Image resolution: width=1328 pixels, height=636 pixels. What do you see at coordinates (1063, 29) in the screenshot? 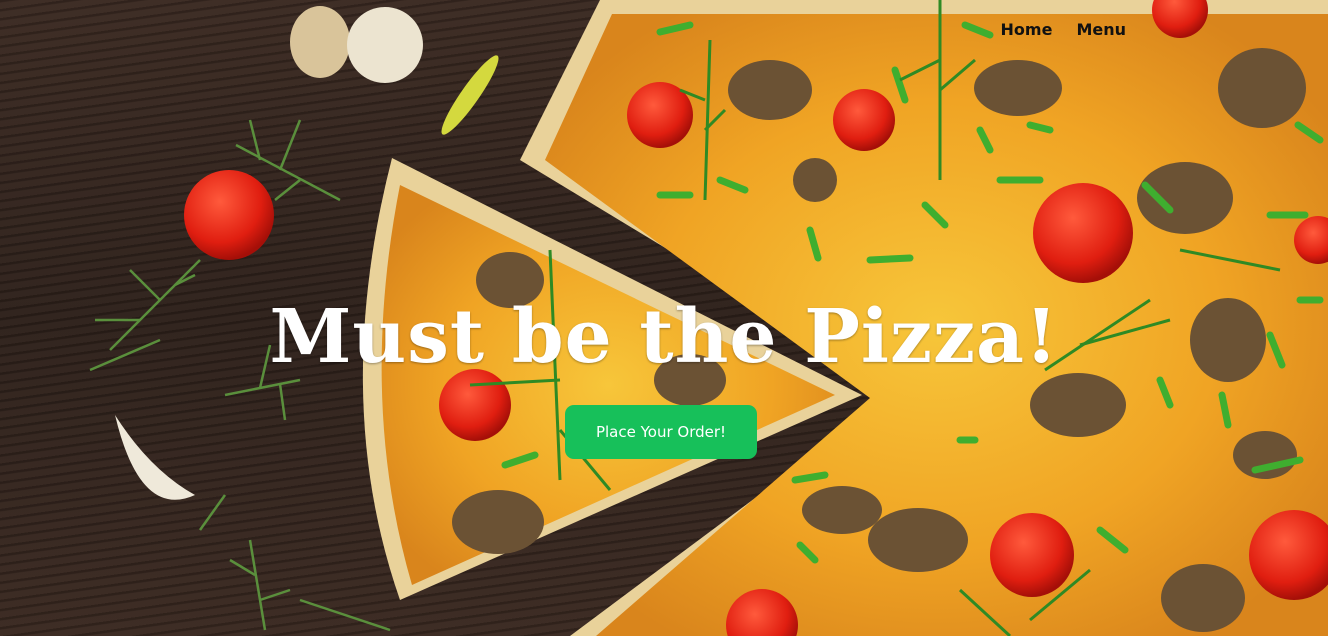
I see `main-nav: Home Menu` at bounding box center [1063, 29].